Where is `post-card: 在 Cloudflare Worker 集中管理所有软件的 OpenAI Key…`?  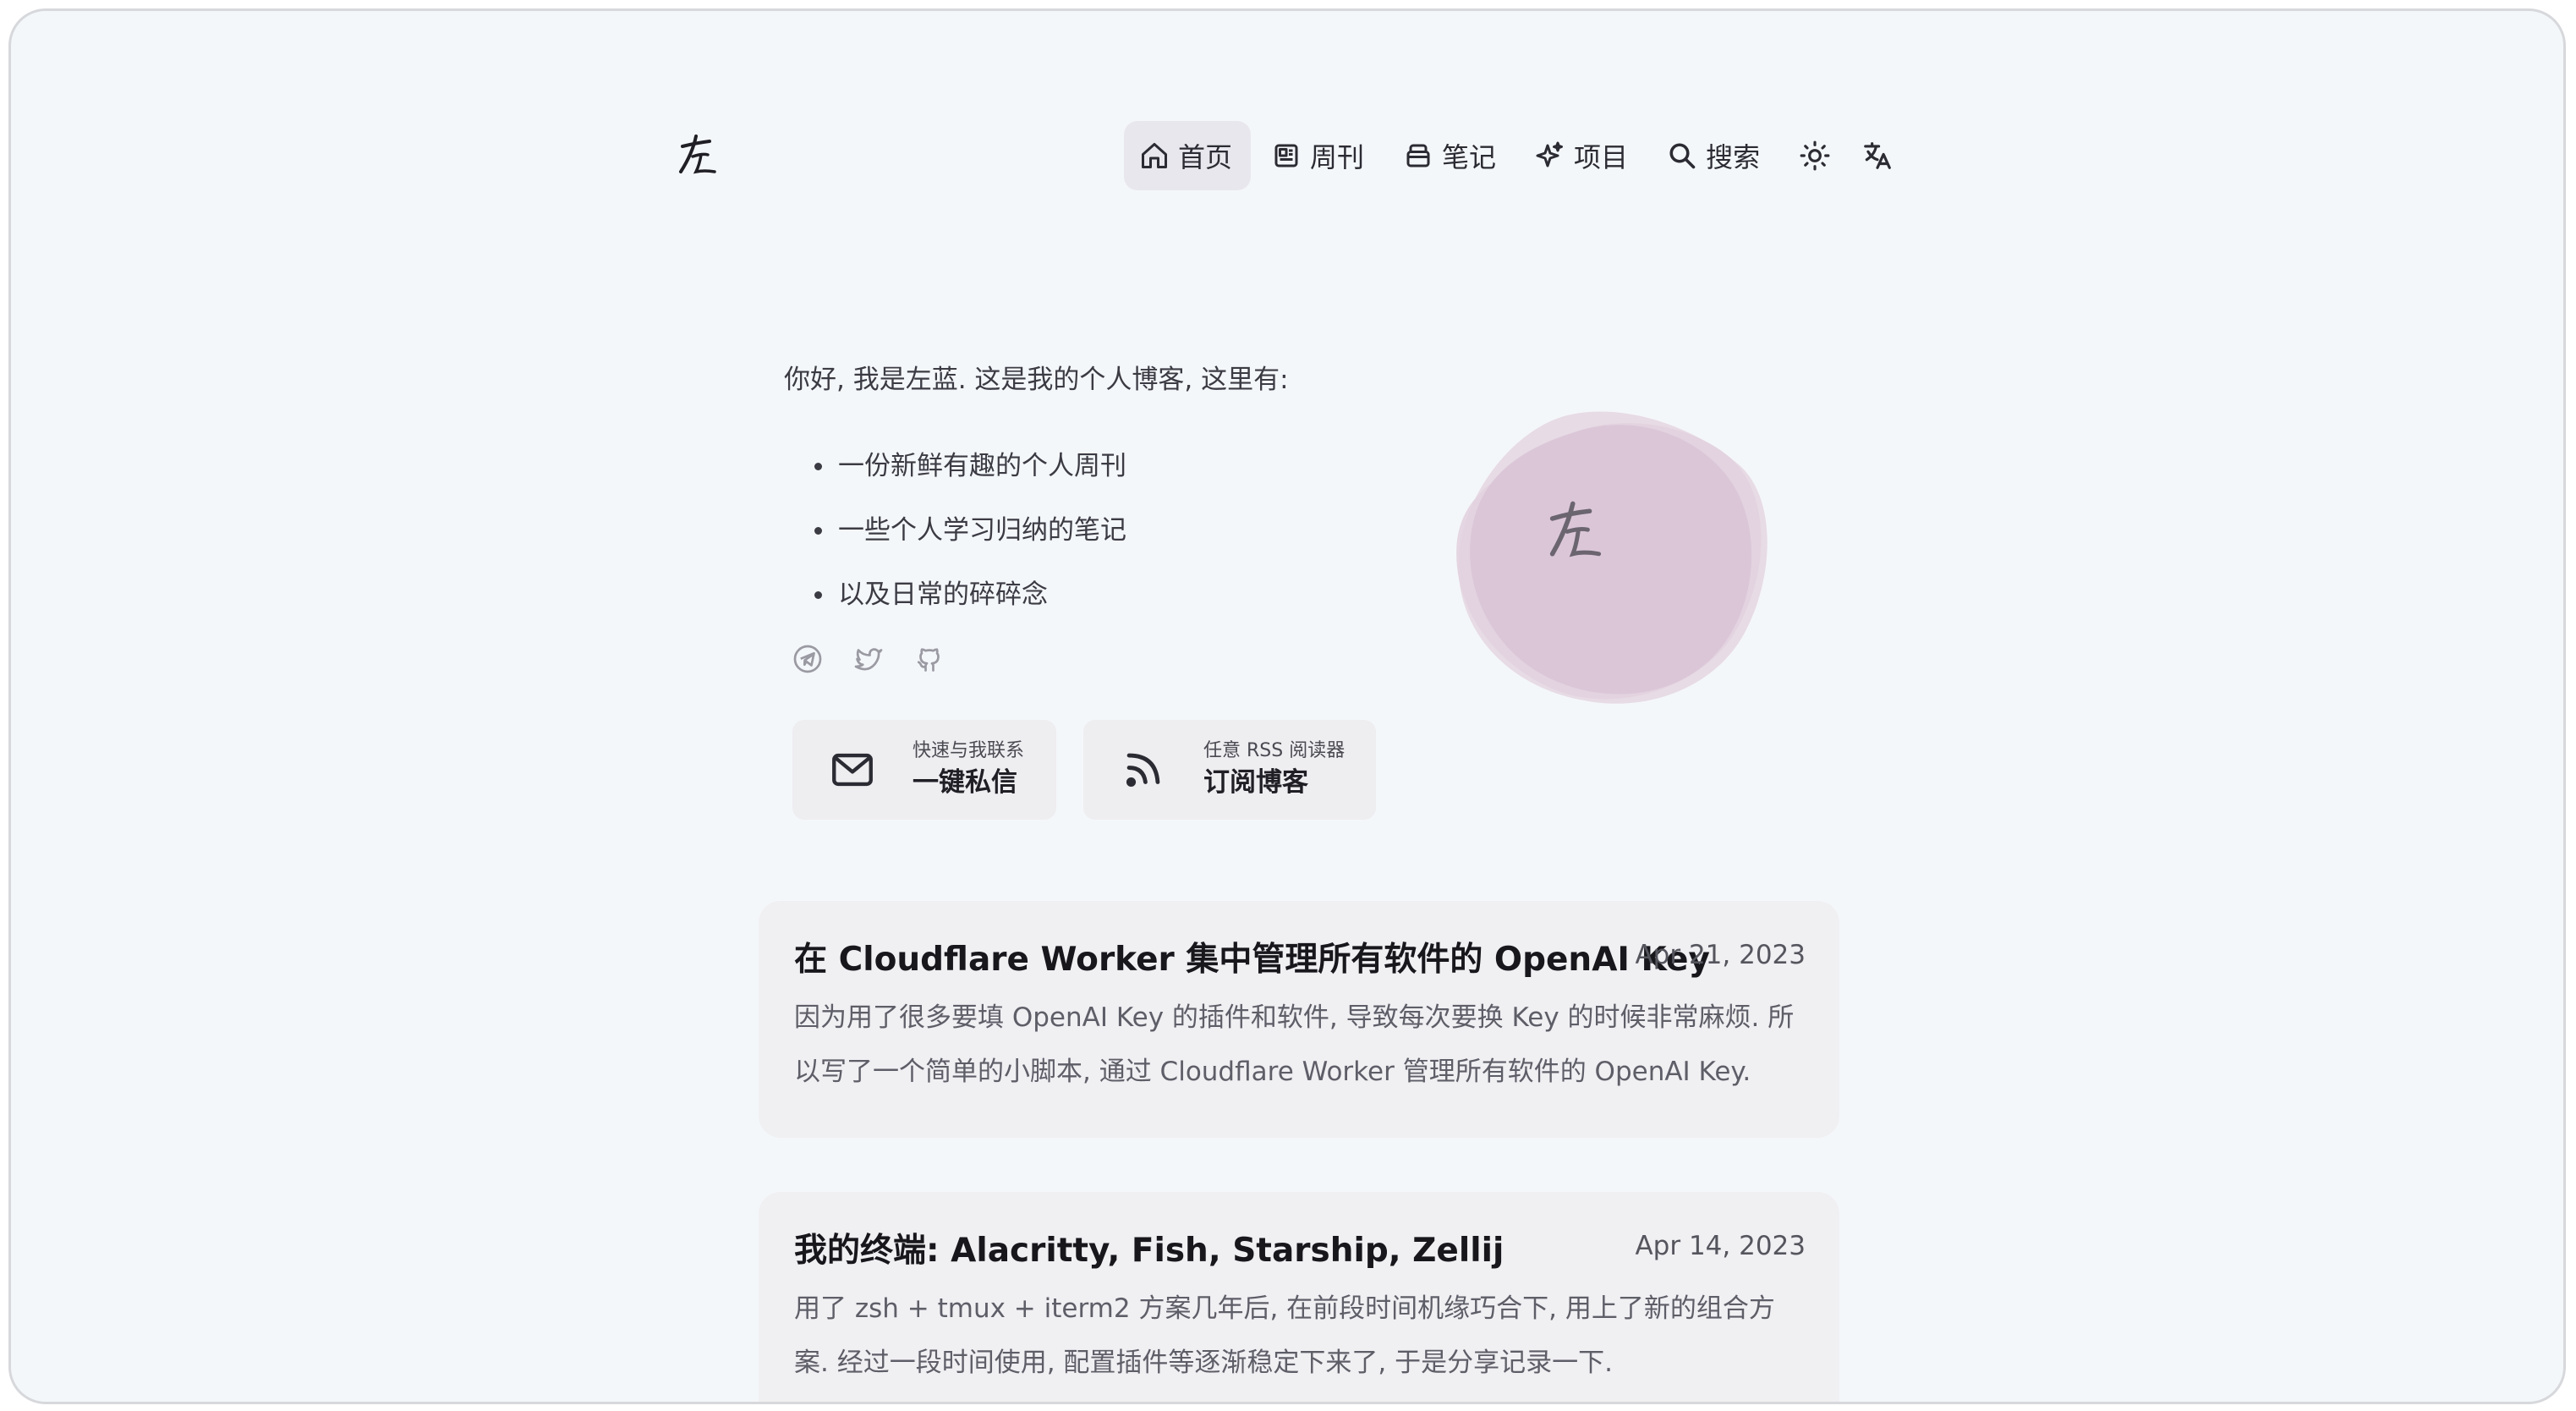
post-card: 在 Cloudflare Worker 集中管理所有软件的 OpenAI Key… is located at coordinates (1299, 1019).